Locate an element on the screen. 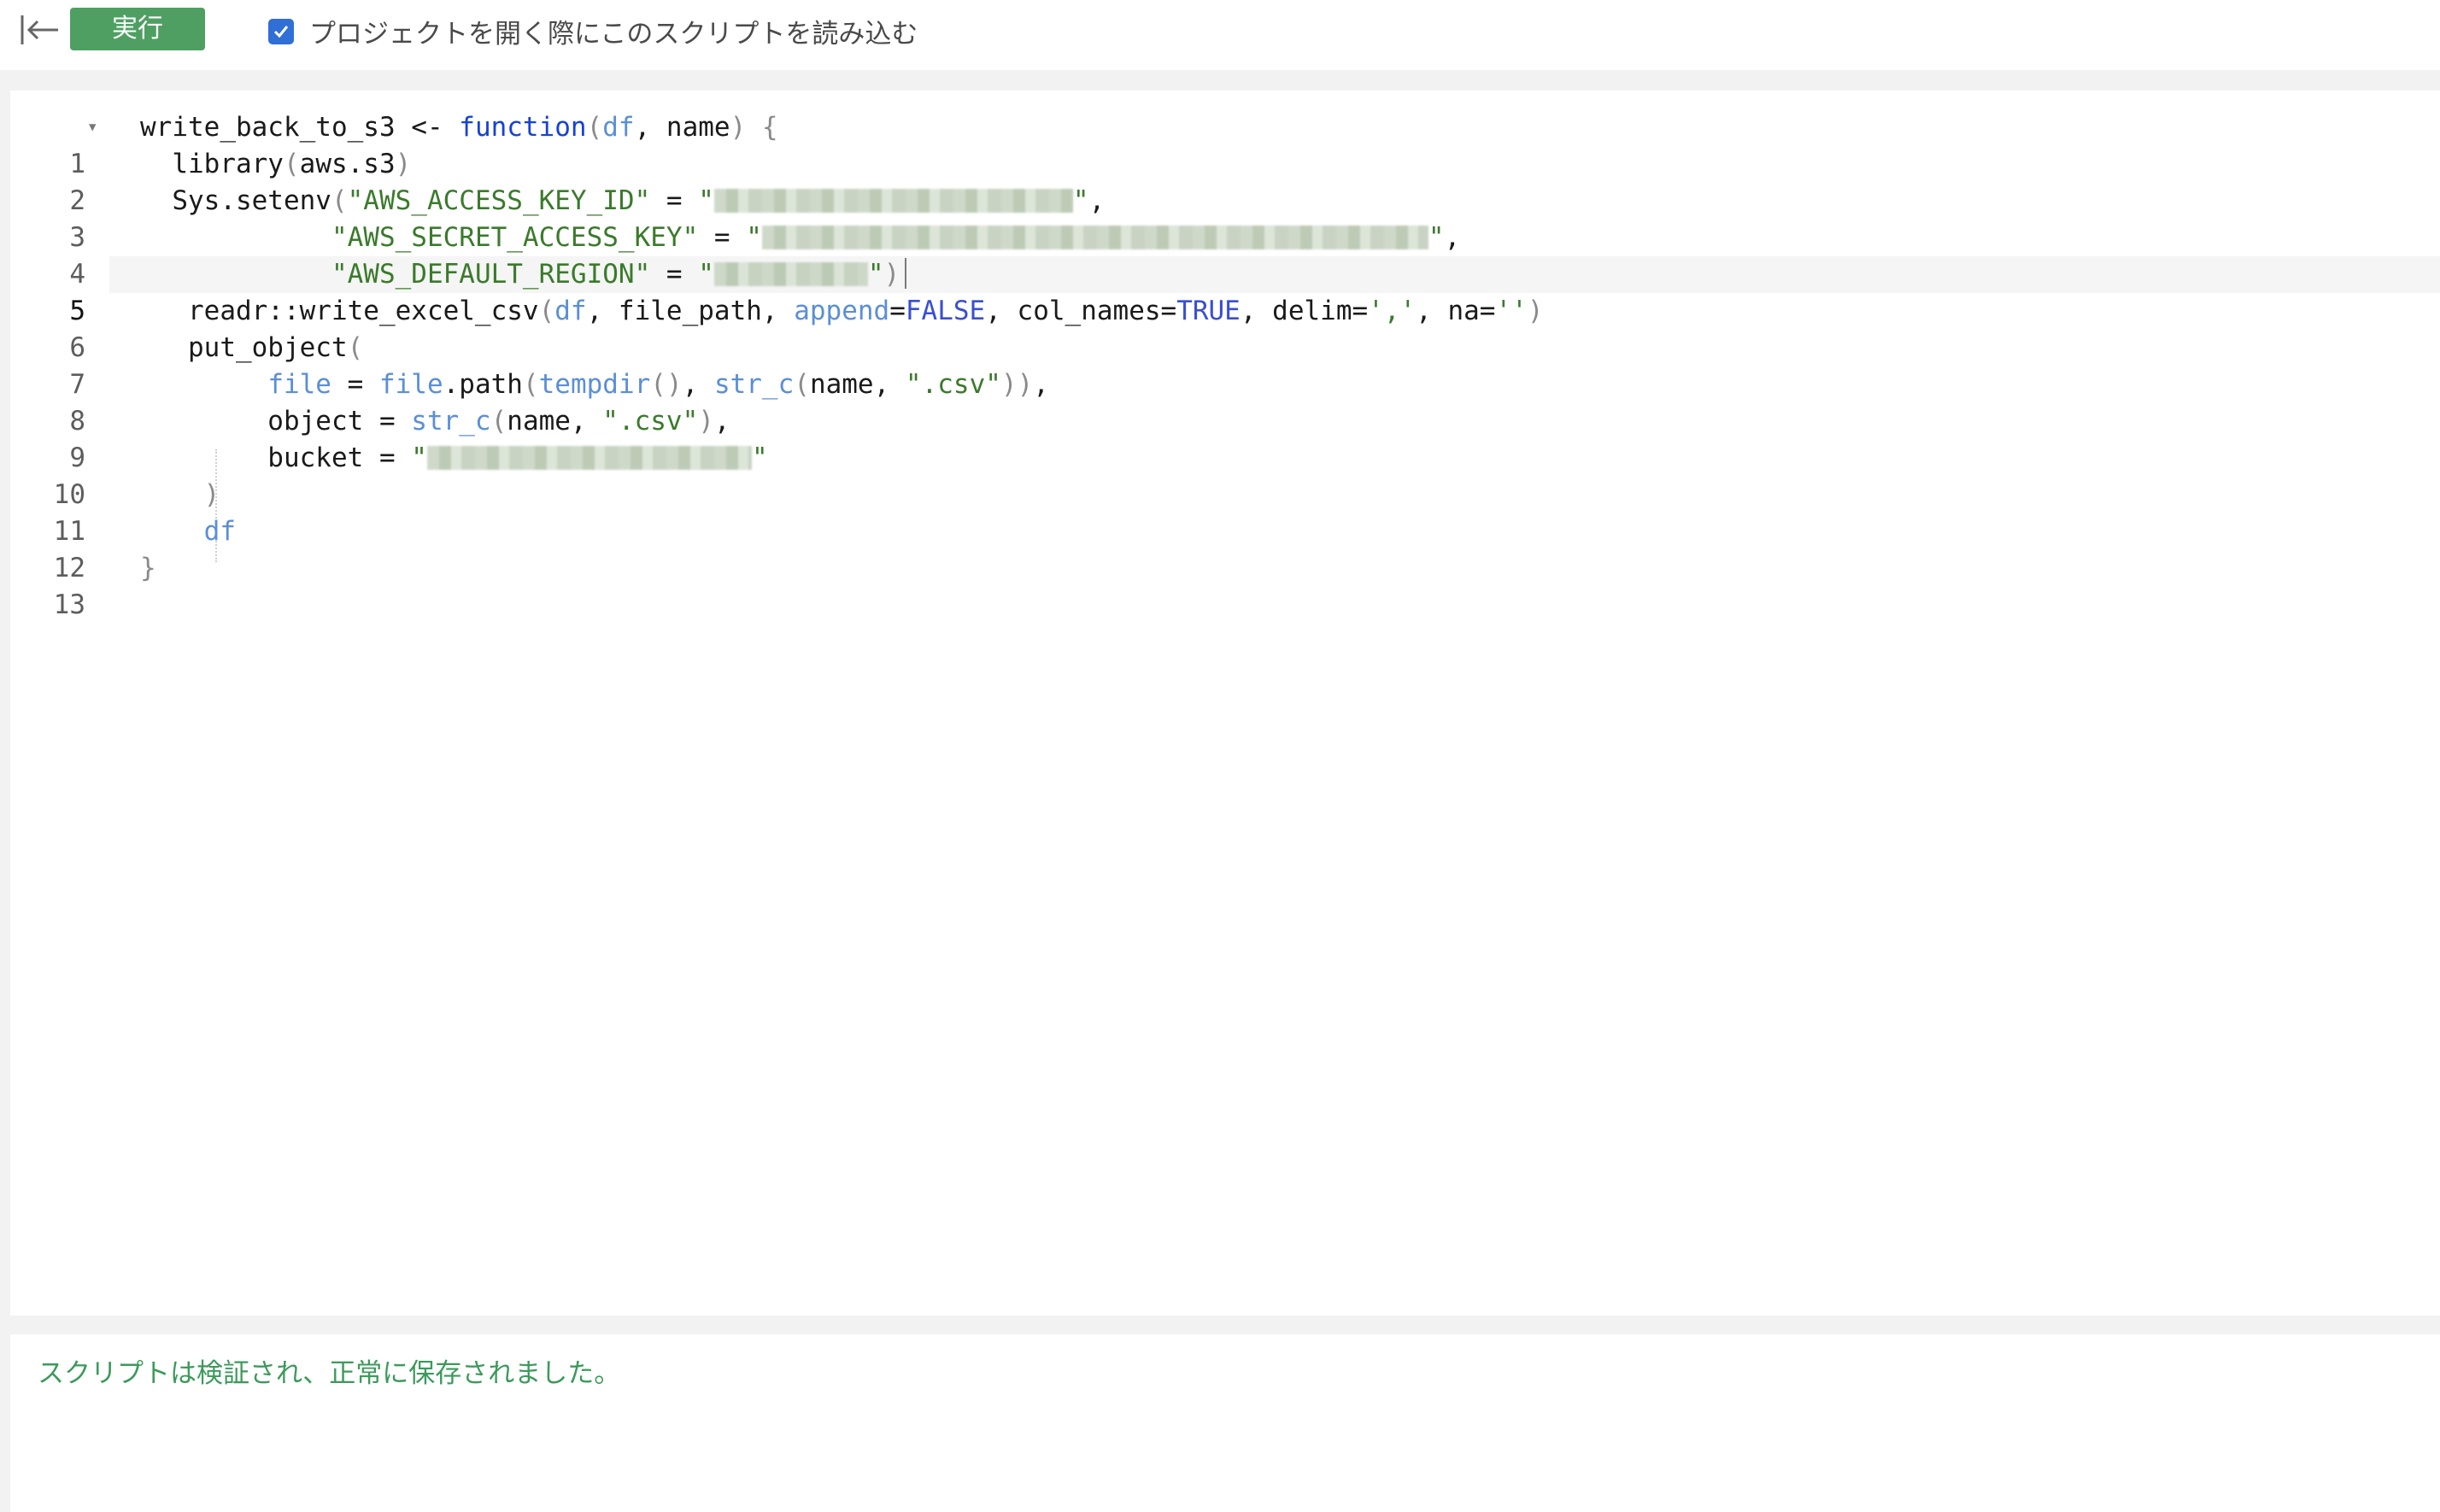  line-number: 13 is located at coordinates (69, 604).